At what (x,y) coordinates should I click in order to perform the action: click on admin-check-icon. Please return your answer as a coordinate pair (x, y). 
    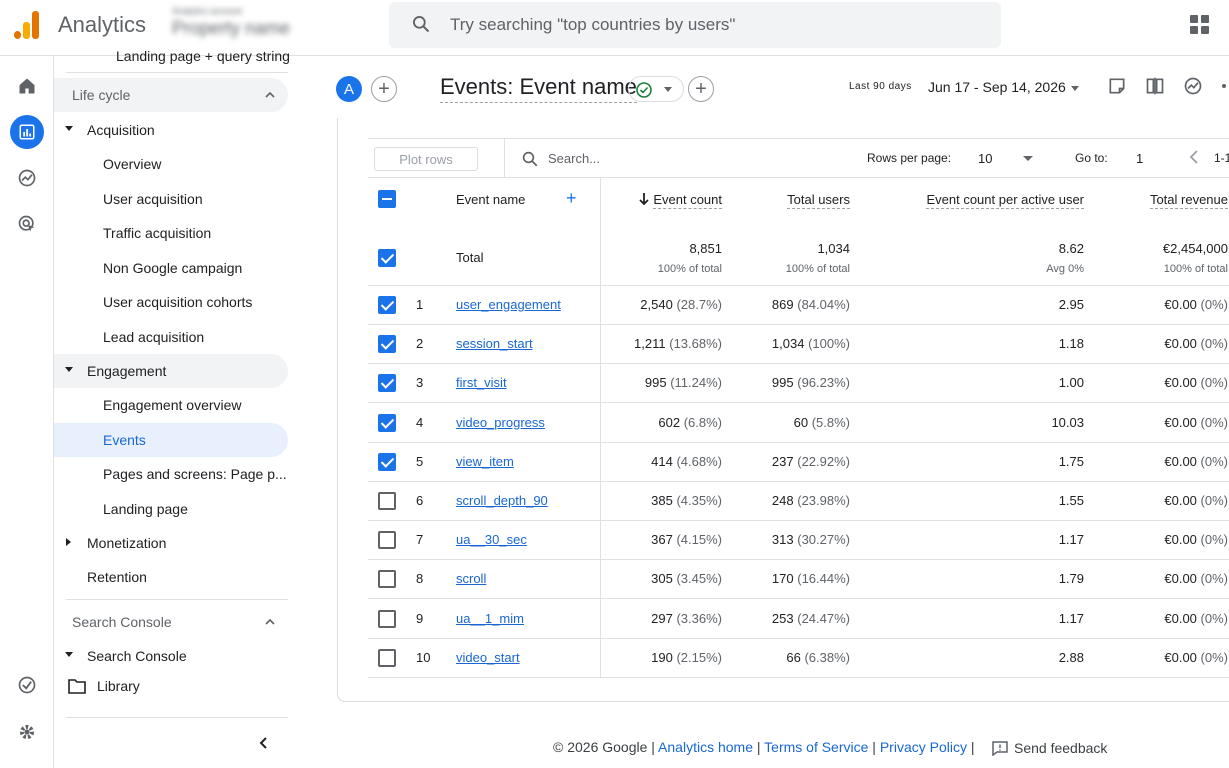
    Looking at the image, I should click on (27, 685).